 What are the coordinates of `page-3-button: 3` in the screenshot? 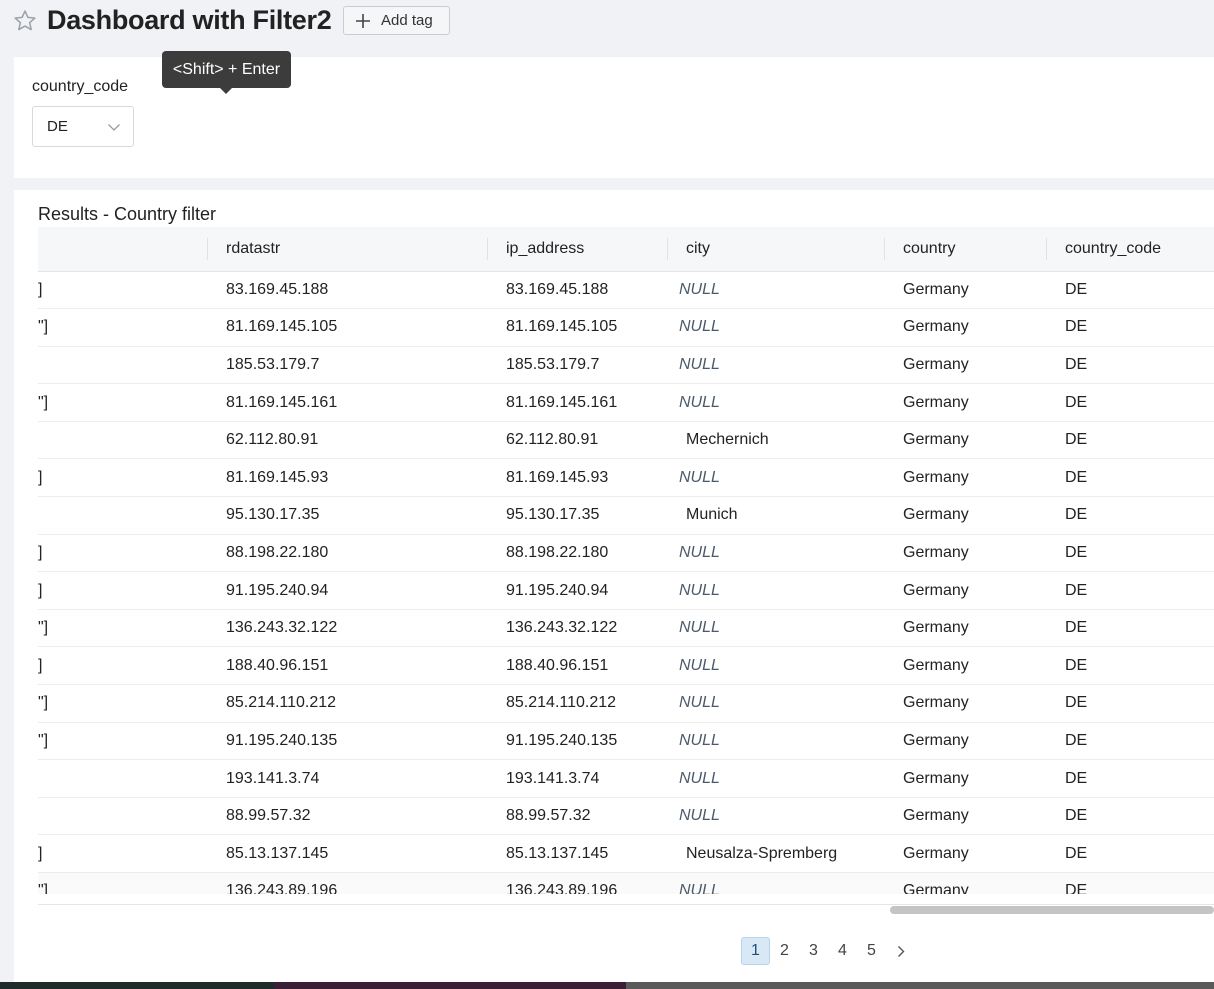 It's located at (813, 951).